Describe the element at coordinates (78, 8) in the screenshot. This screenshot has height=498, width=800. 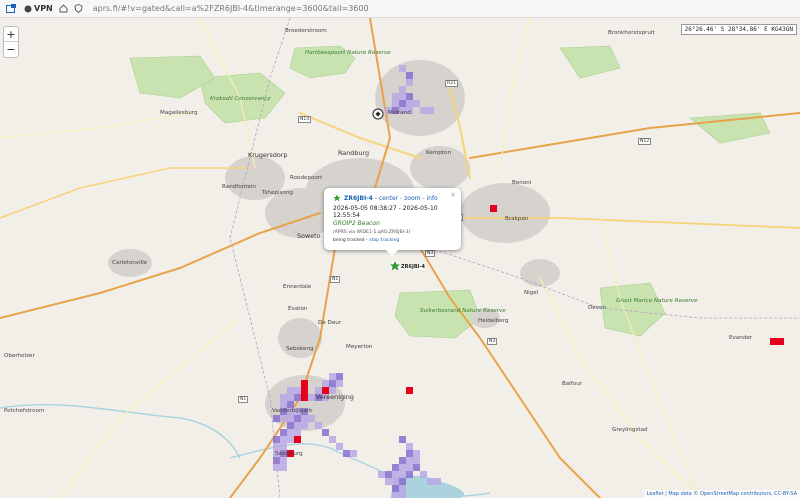
I see `shield-icon` at that location.